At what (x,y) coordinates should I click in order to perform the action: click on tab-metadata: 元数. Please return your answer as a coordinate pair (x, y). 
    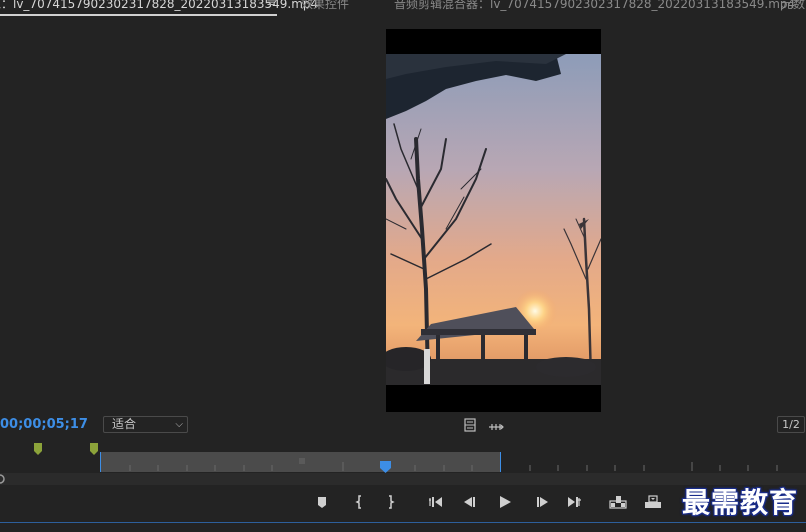
    Looking at the image, I should click on (793, 6).